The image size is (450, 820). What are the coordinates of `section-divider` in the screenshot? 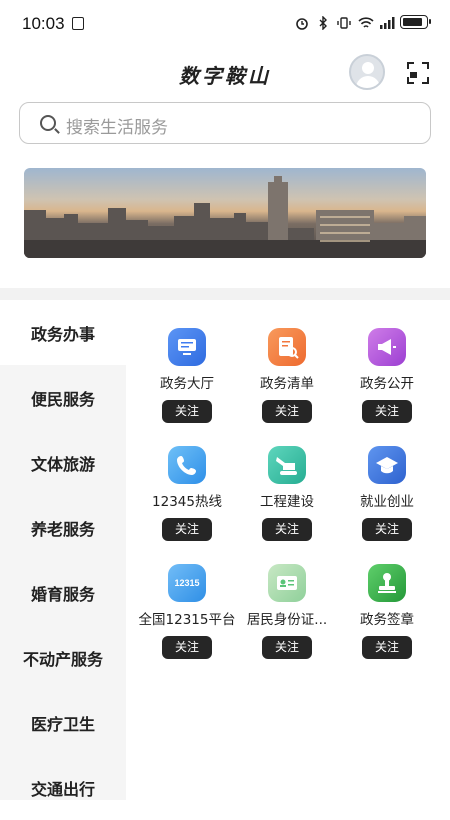 It's located at (225, 294).